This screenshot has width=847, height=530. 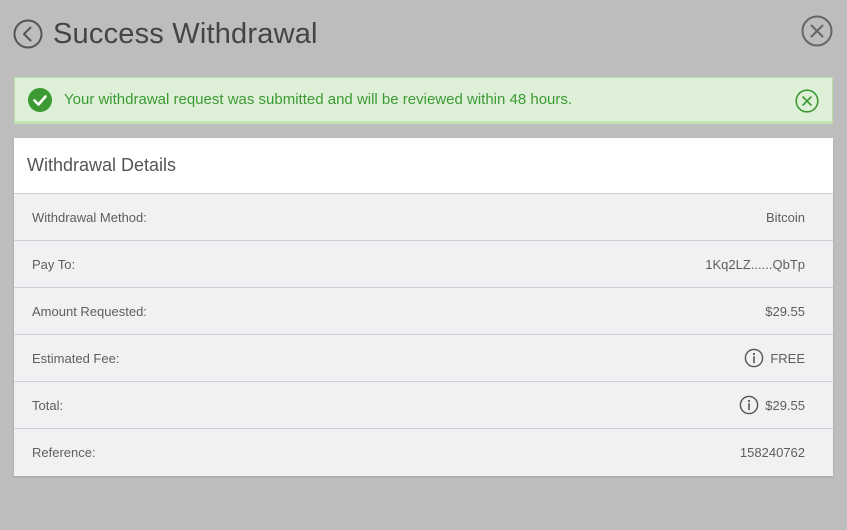 I want to click on row-label: Reference:, so click(x=64, y=452).